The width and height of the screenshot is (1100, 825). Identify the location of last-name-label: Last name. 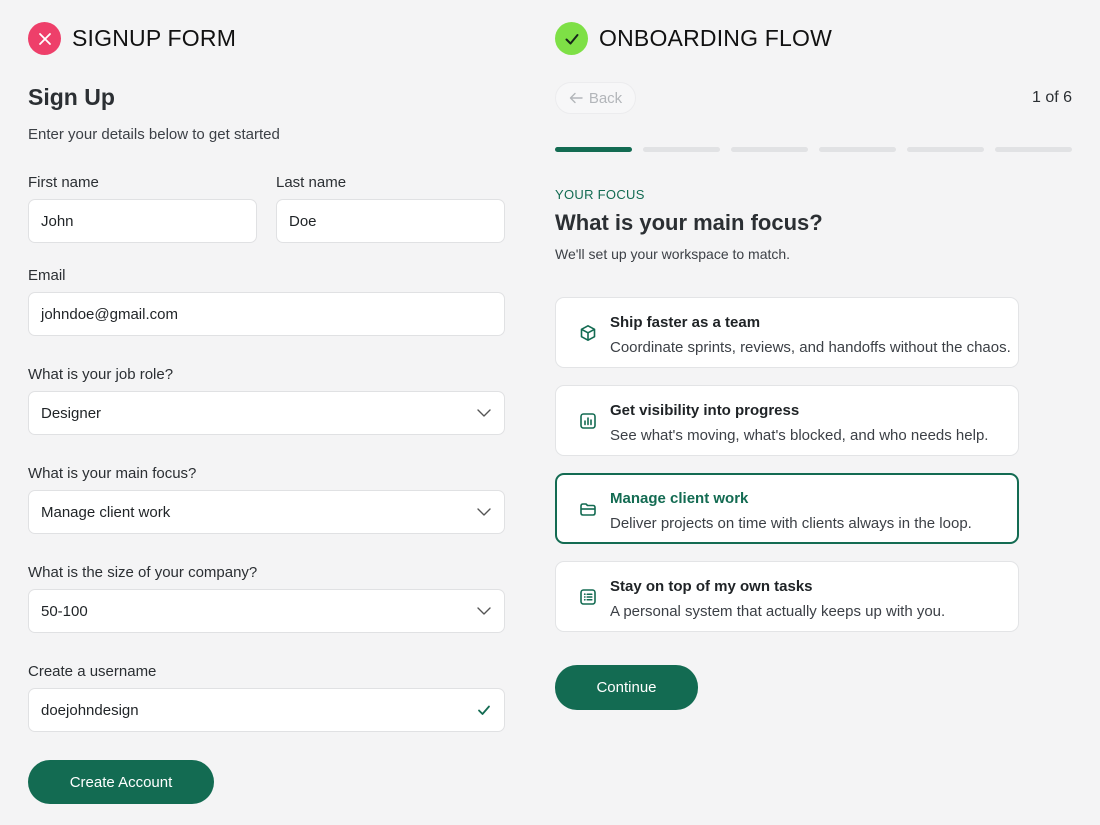
(311, 182).